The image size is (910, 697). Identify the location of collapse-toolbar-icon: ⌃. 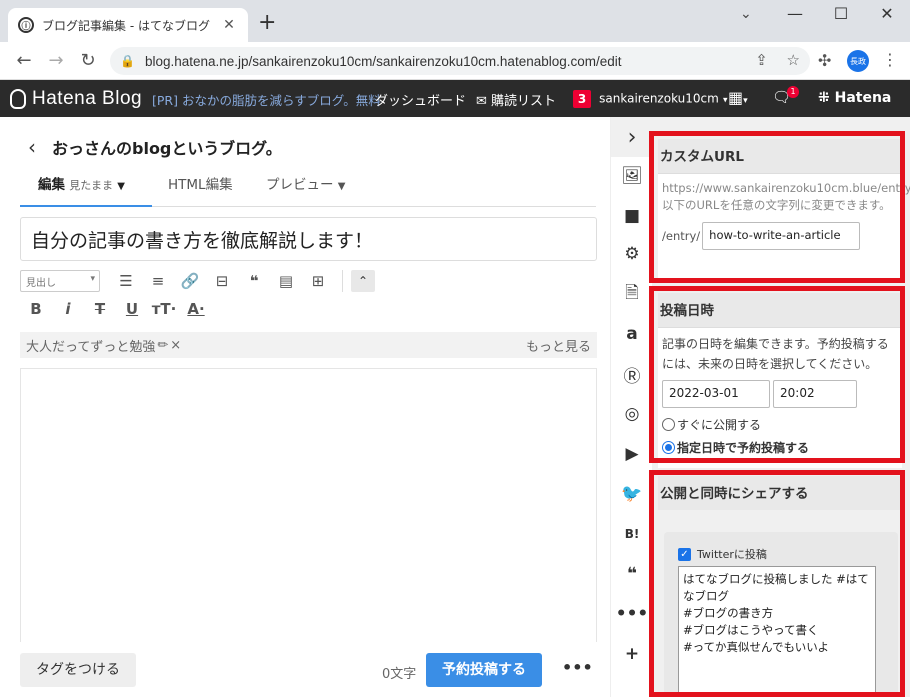
(363, 281).